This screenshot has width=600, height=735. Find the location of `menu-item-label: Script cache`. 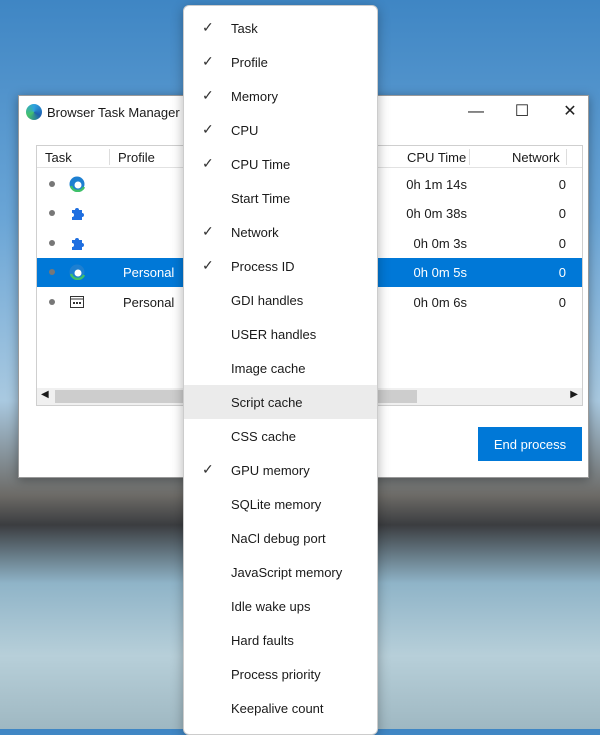

menu-item-label: Script cache is located at coordinates (267, 402).